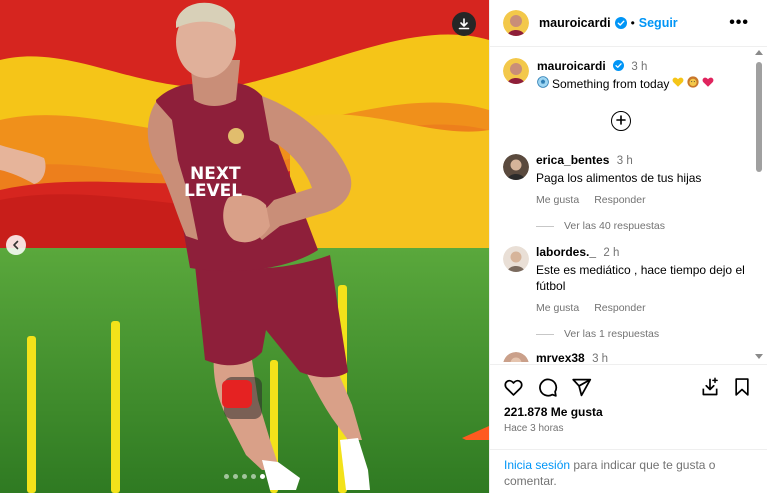  Describe the element at coordinates (759, 356) in the screenshot. I see `scroll-down-arrow` at that location.